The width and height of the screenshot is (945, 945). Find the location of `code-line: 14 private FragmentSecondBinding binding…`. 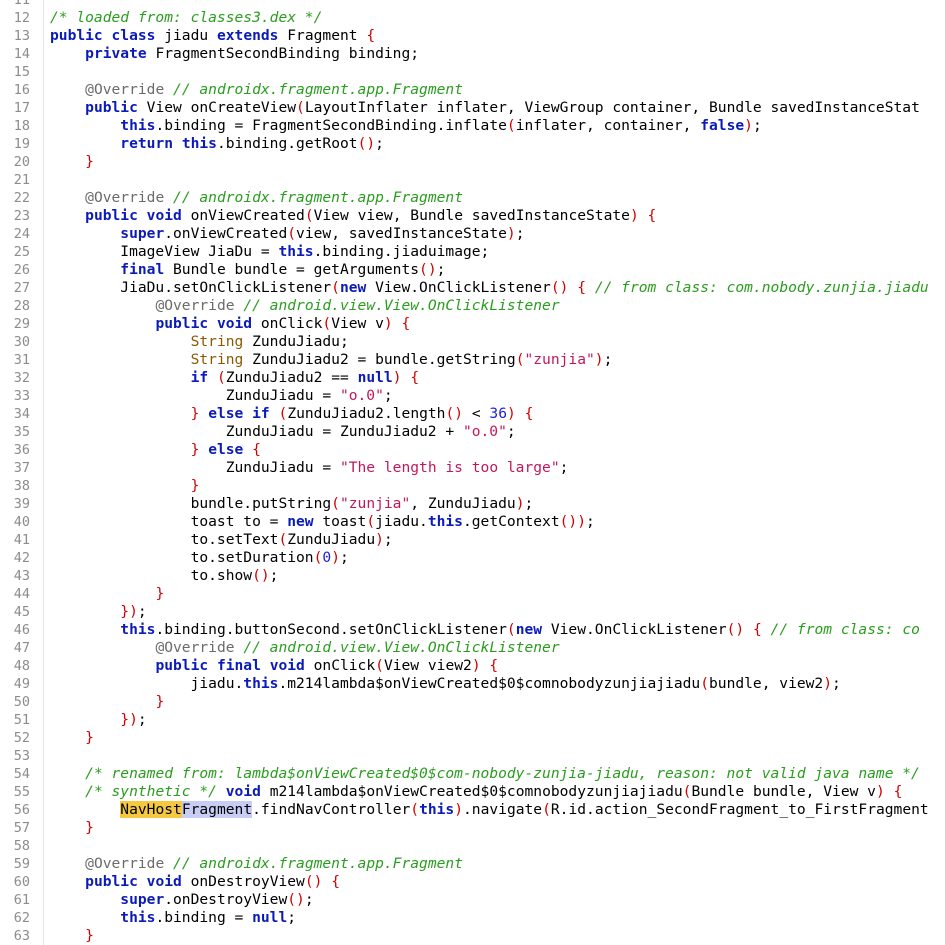

code-line: 14 private FragmentSecondBinding binding… is located at coordinates (472, 54).